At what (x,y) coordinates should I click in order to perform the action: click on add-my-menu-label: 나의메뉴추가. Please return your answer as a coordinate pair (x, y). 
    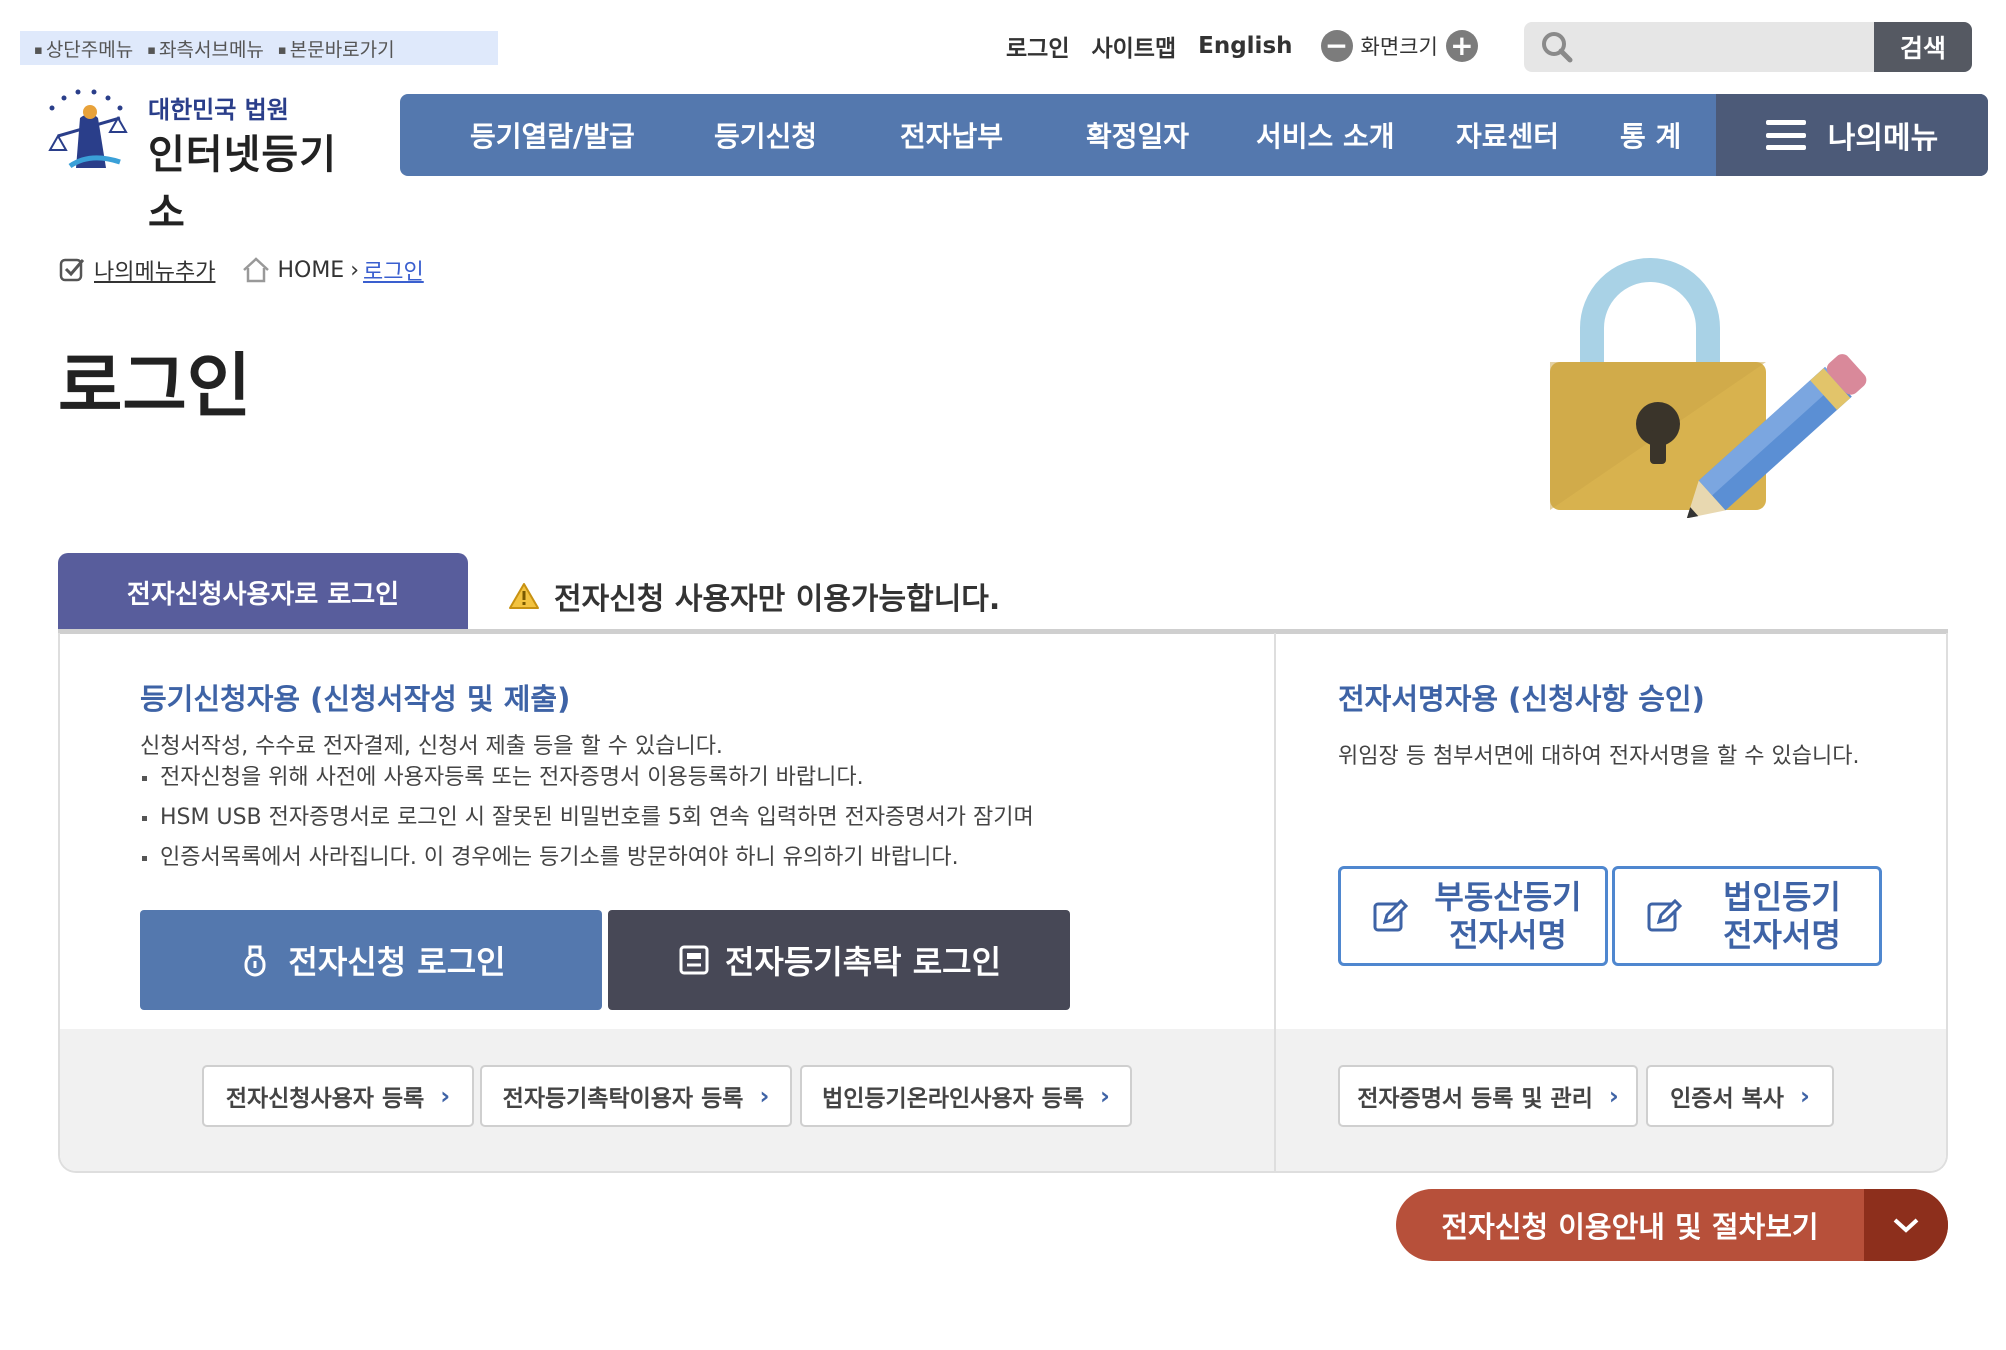
    Looking at the image, I should click on (155, 272).